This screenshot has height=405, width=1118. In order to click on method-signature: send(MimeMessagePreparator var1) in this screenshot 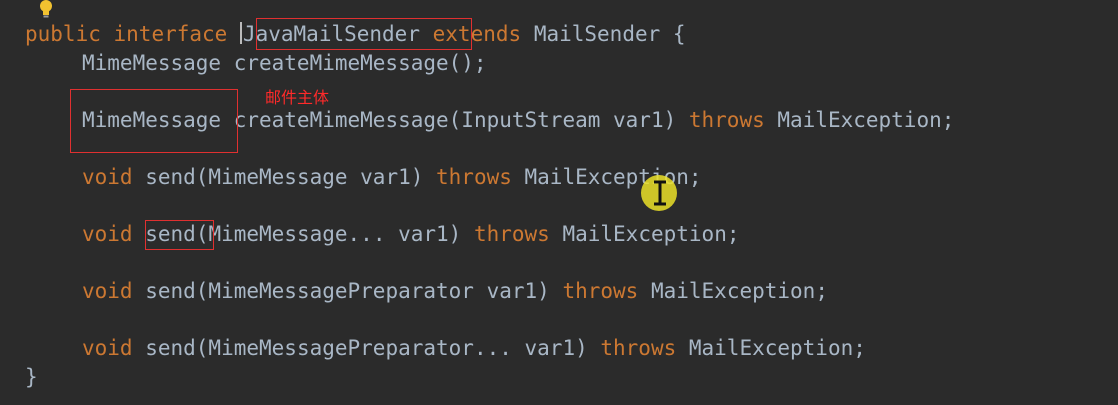, I will do `click(347, 291)`.